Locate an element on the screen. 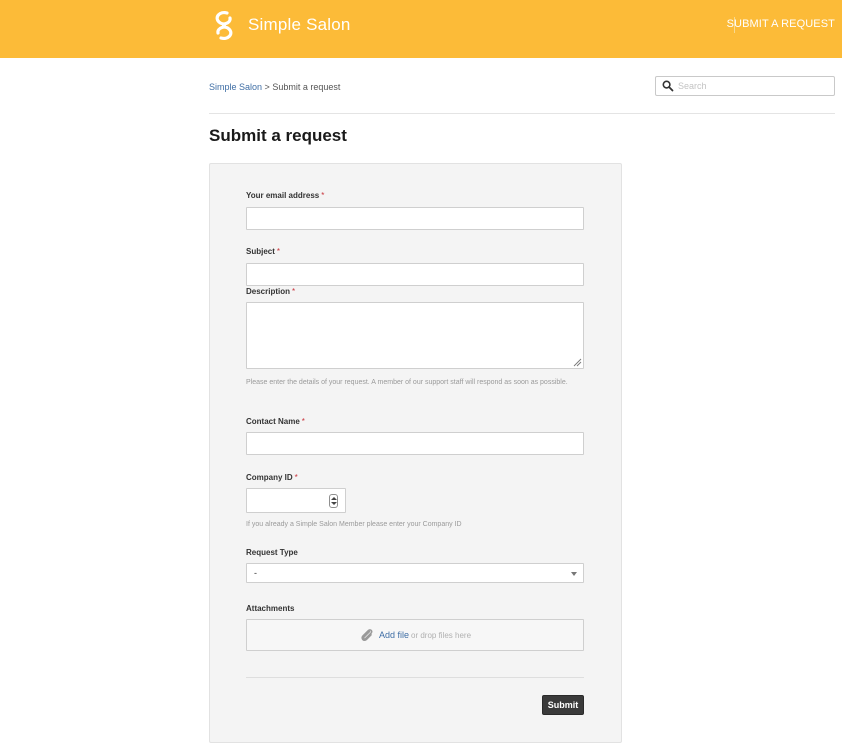 The height and width of the screenshot is (745, 842). contact-name-field is located at coordinates (415, 443).